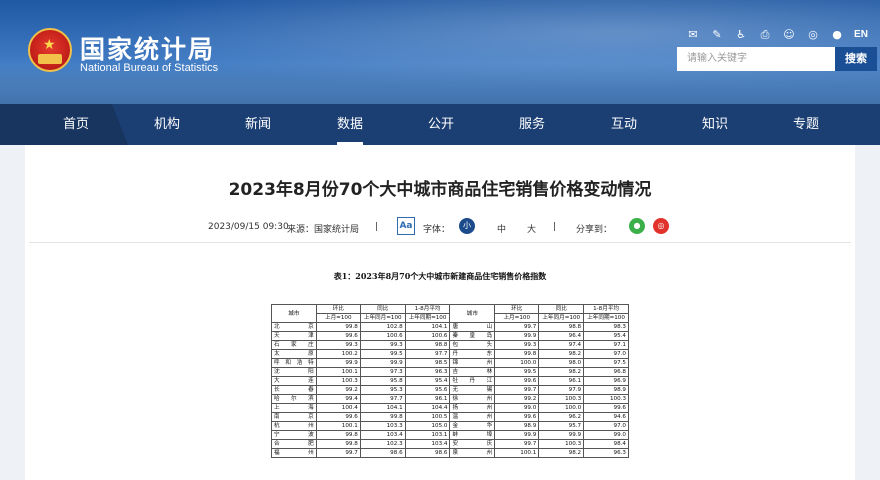  Describe the element at coordinates (149, 68) in the screenshot. I see `site-logo-en: National Bureau of Statistics` at that location.